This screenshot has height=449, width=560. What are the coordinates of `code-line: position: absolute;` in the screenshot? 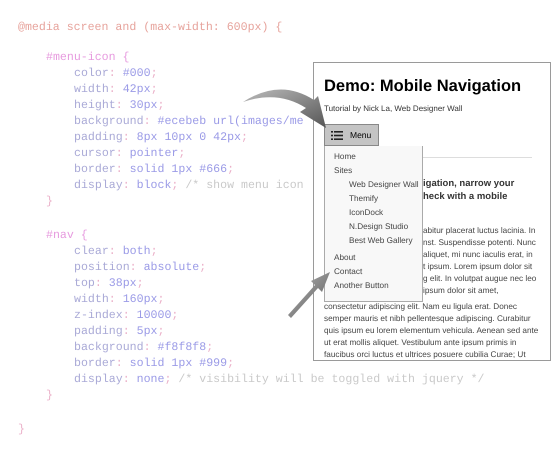 It's located at (140, 268).